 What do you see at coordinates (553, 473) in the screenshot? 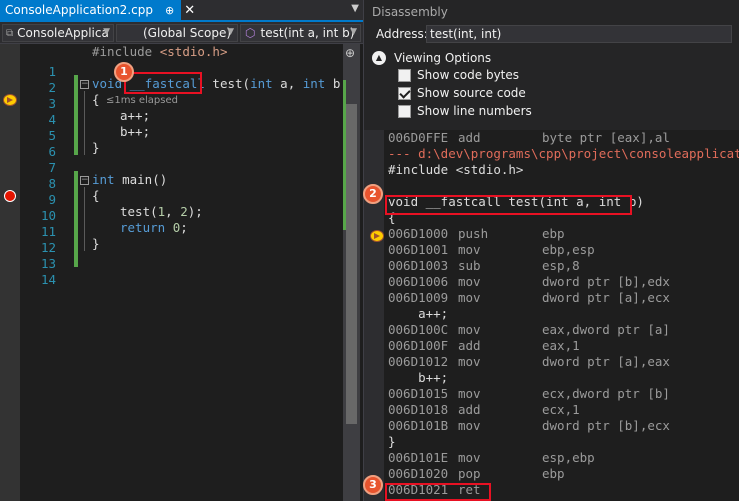
I see `instruction-operands: ebp` at bounding box center [553, 473].